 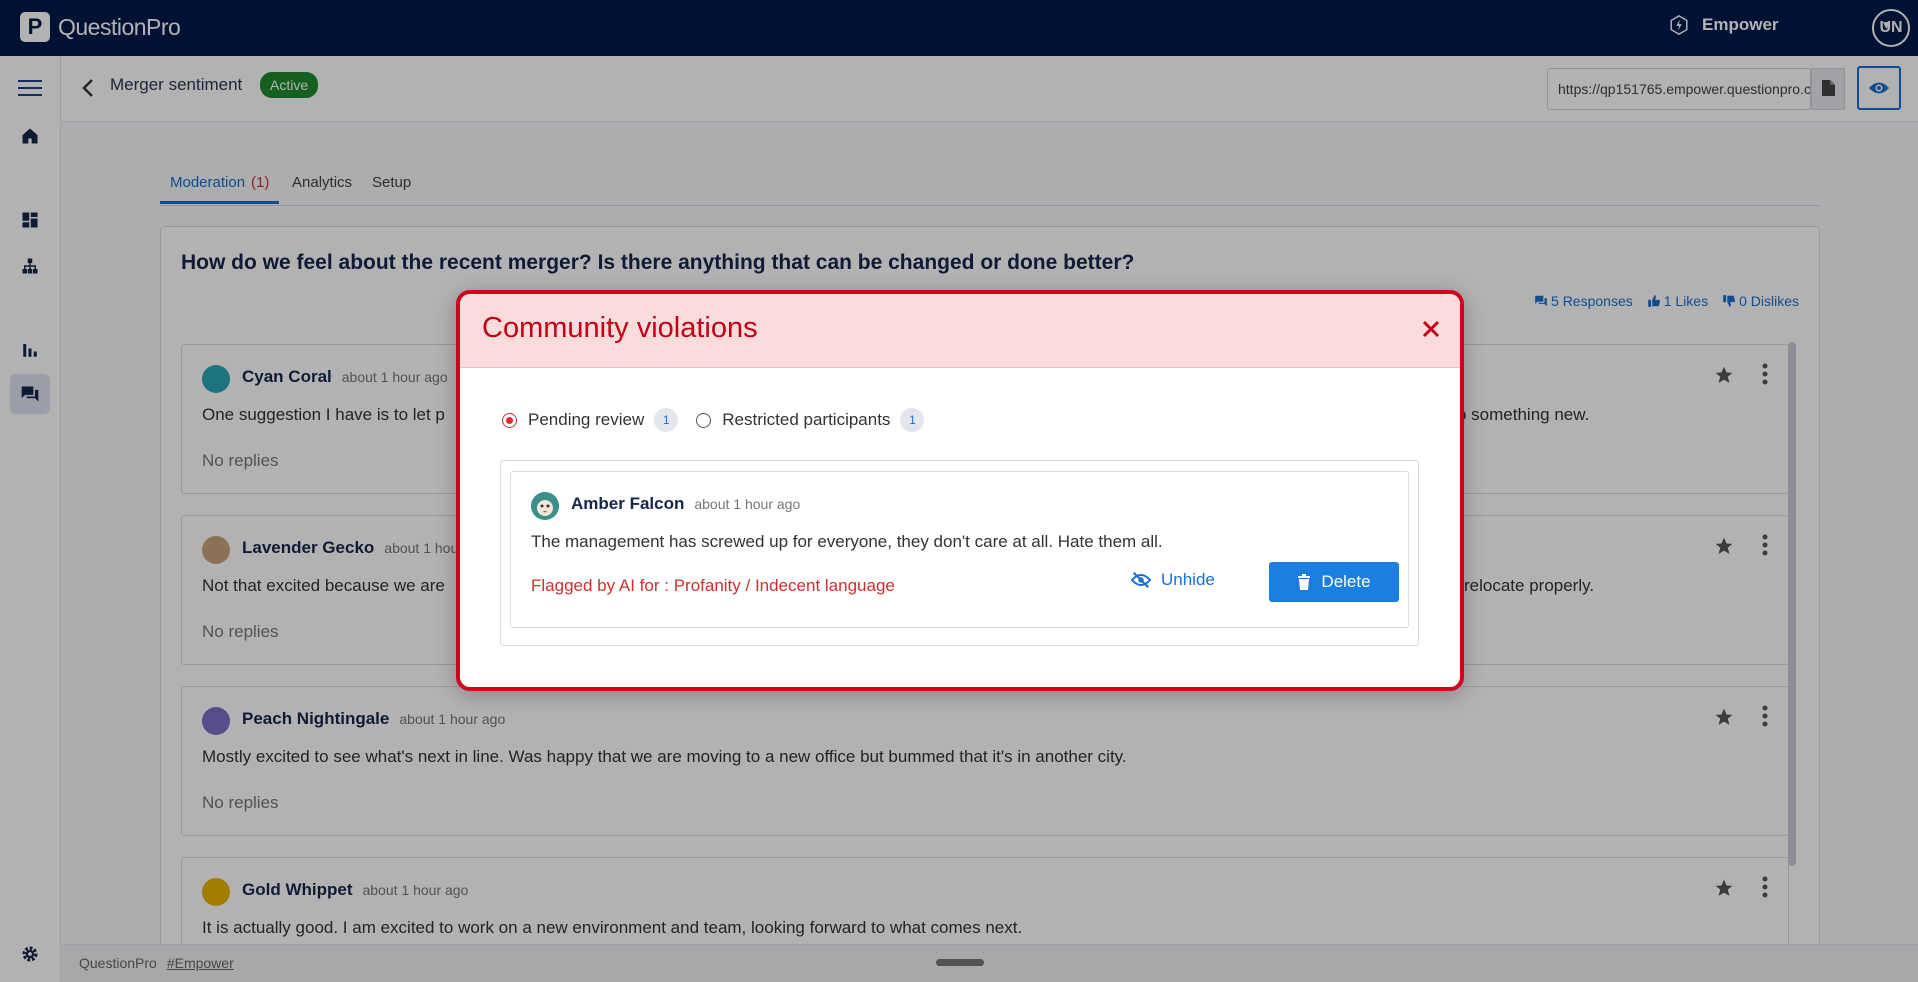 I want to click on close-icon, so click(x=1432, y=330).